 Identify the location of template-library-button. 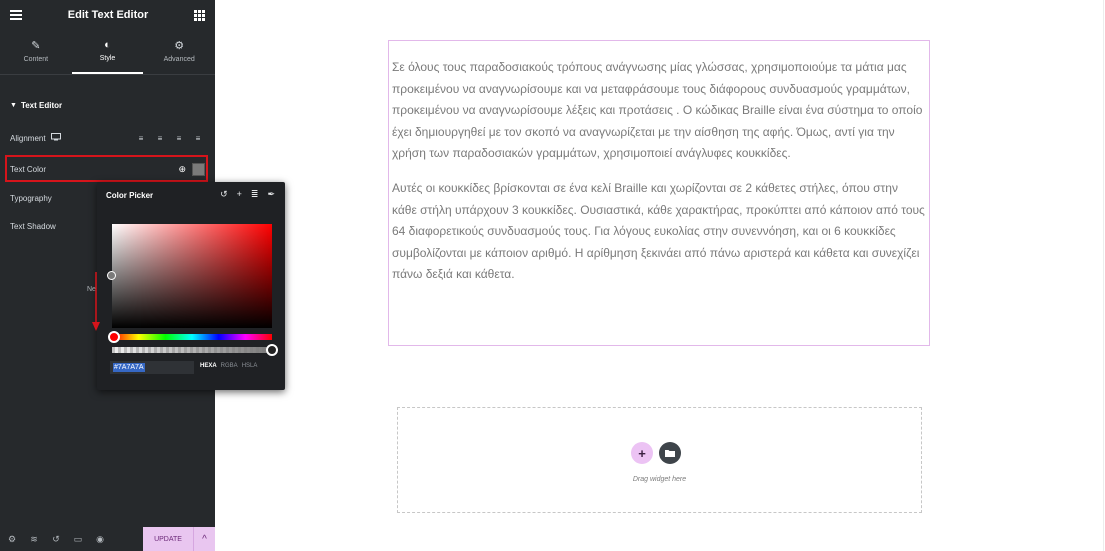
(670, 453).